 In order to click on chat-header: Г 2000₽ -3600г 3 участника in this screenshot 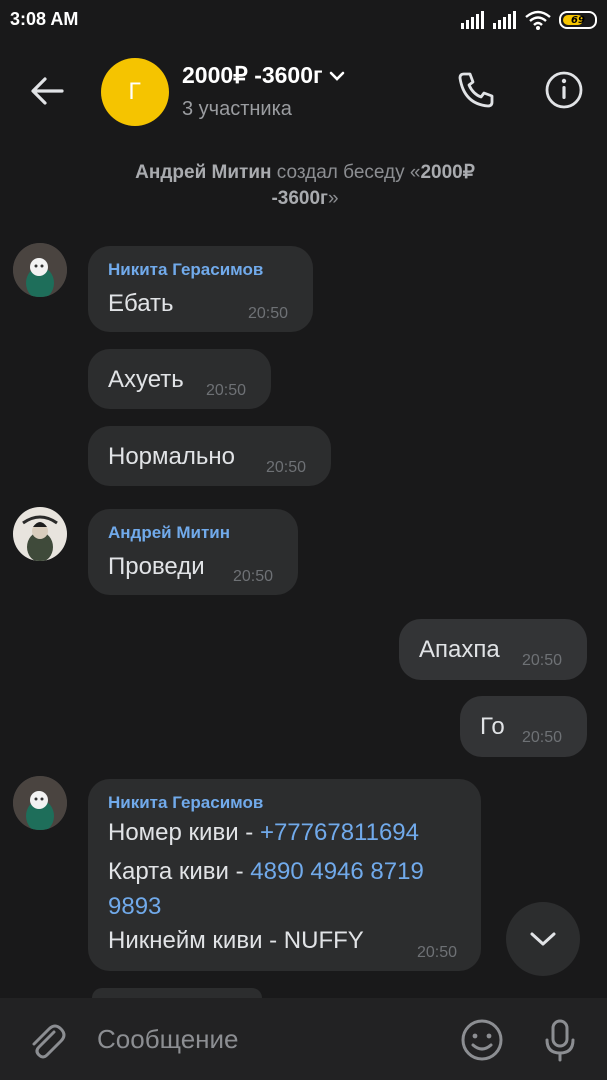, I will do `click(303, 92)`.